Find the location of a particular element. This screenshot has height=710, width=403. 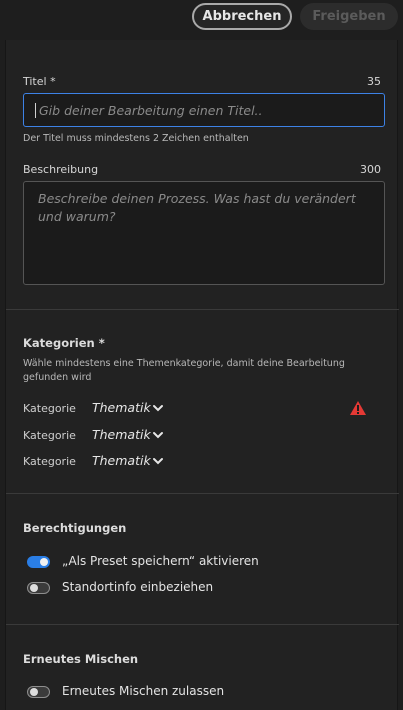

cancel-button: Abbrechen is located at coordinates (242, 16).